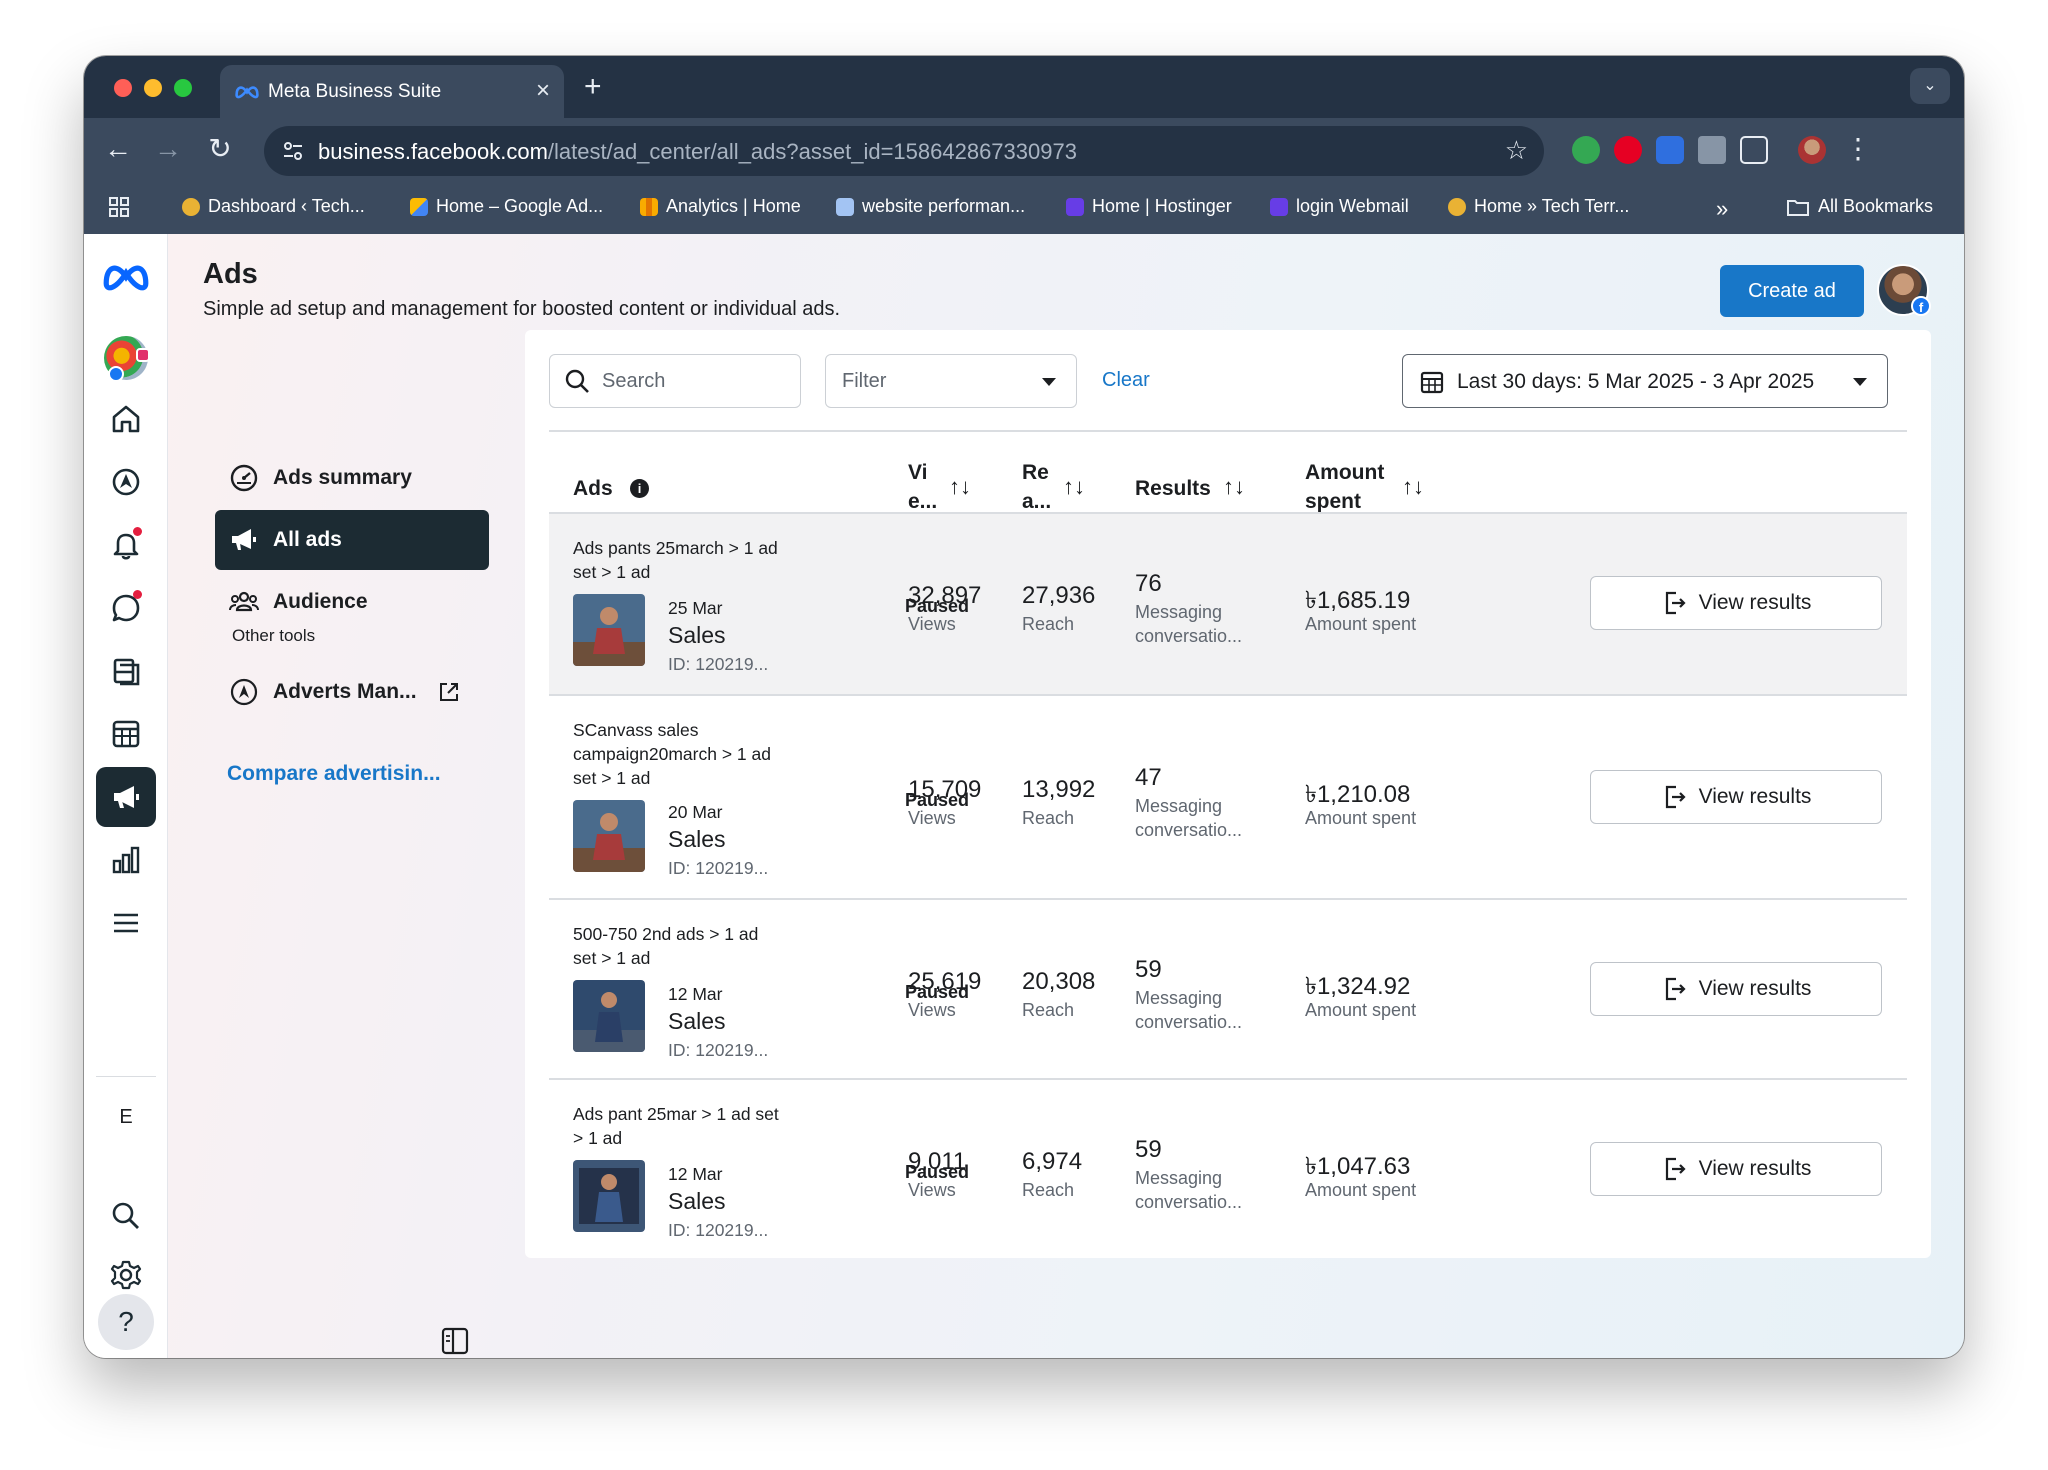 The image size is (2048, 1470). Describe the element at coordinates (649, 206) in the screenshot. I see `analytics-icon` at that location.